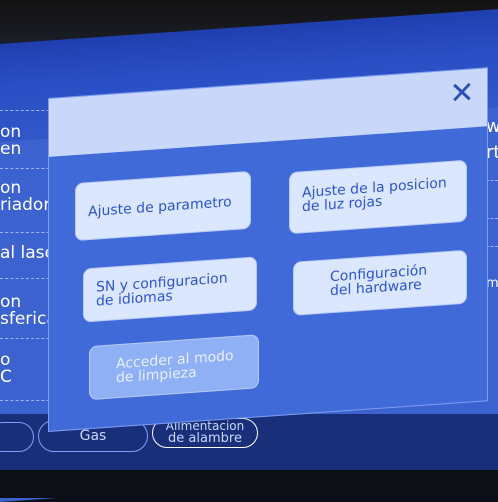 This screenshot has width=498, height=502. I want to click on left-menu-item-1: on en, so click(10, 141).